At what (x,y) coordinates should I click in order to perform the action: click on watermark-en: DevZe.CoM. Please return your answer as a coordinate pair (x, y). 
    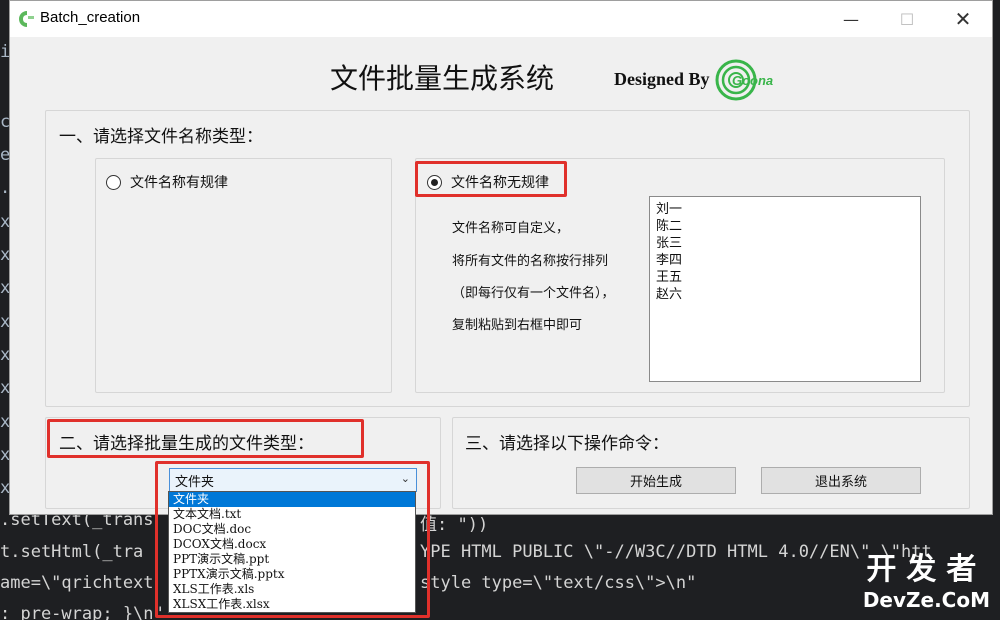
    Looking at the image, I should click on (926, 600).